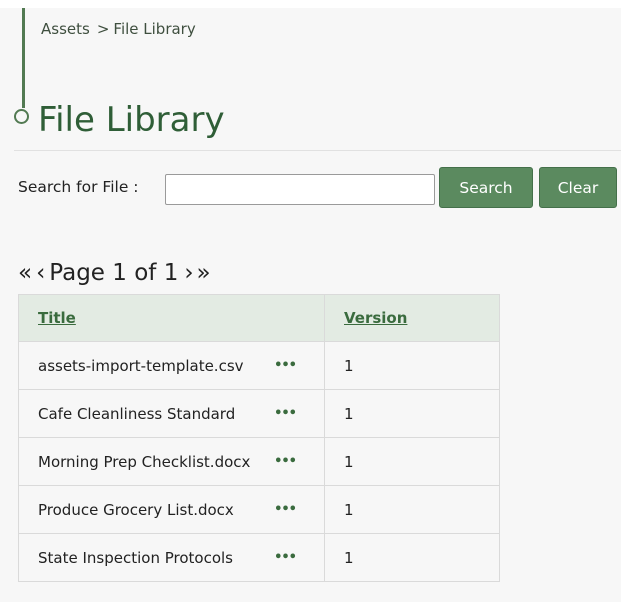  I want to click on search-input, so click(300, 189).